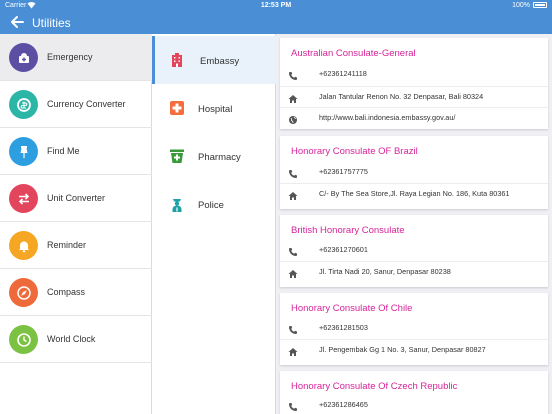 This screenshot has height=414, width=552. I want to click on menu-item-label: Reminder, so click(67, 245).